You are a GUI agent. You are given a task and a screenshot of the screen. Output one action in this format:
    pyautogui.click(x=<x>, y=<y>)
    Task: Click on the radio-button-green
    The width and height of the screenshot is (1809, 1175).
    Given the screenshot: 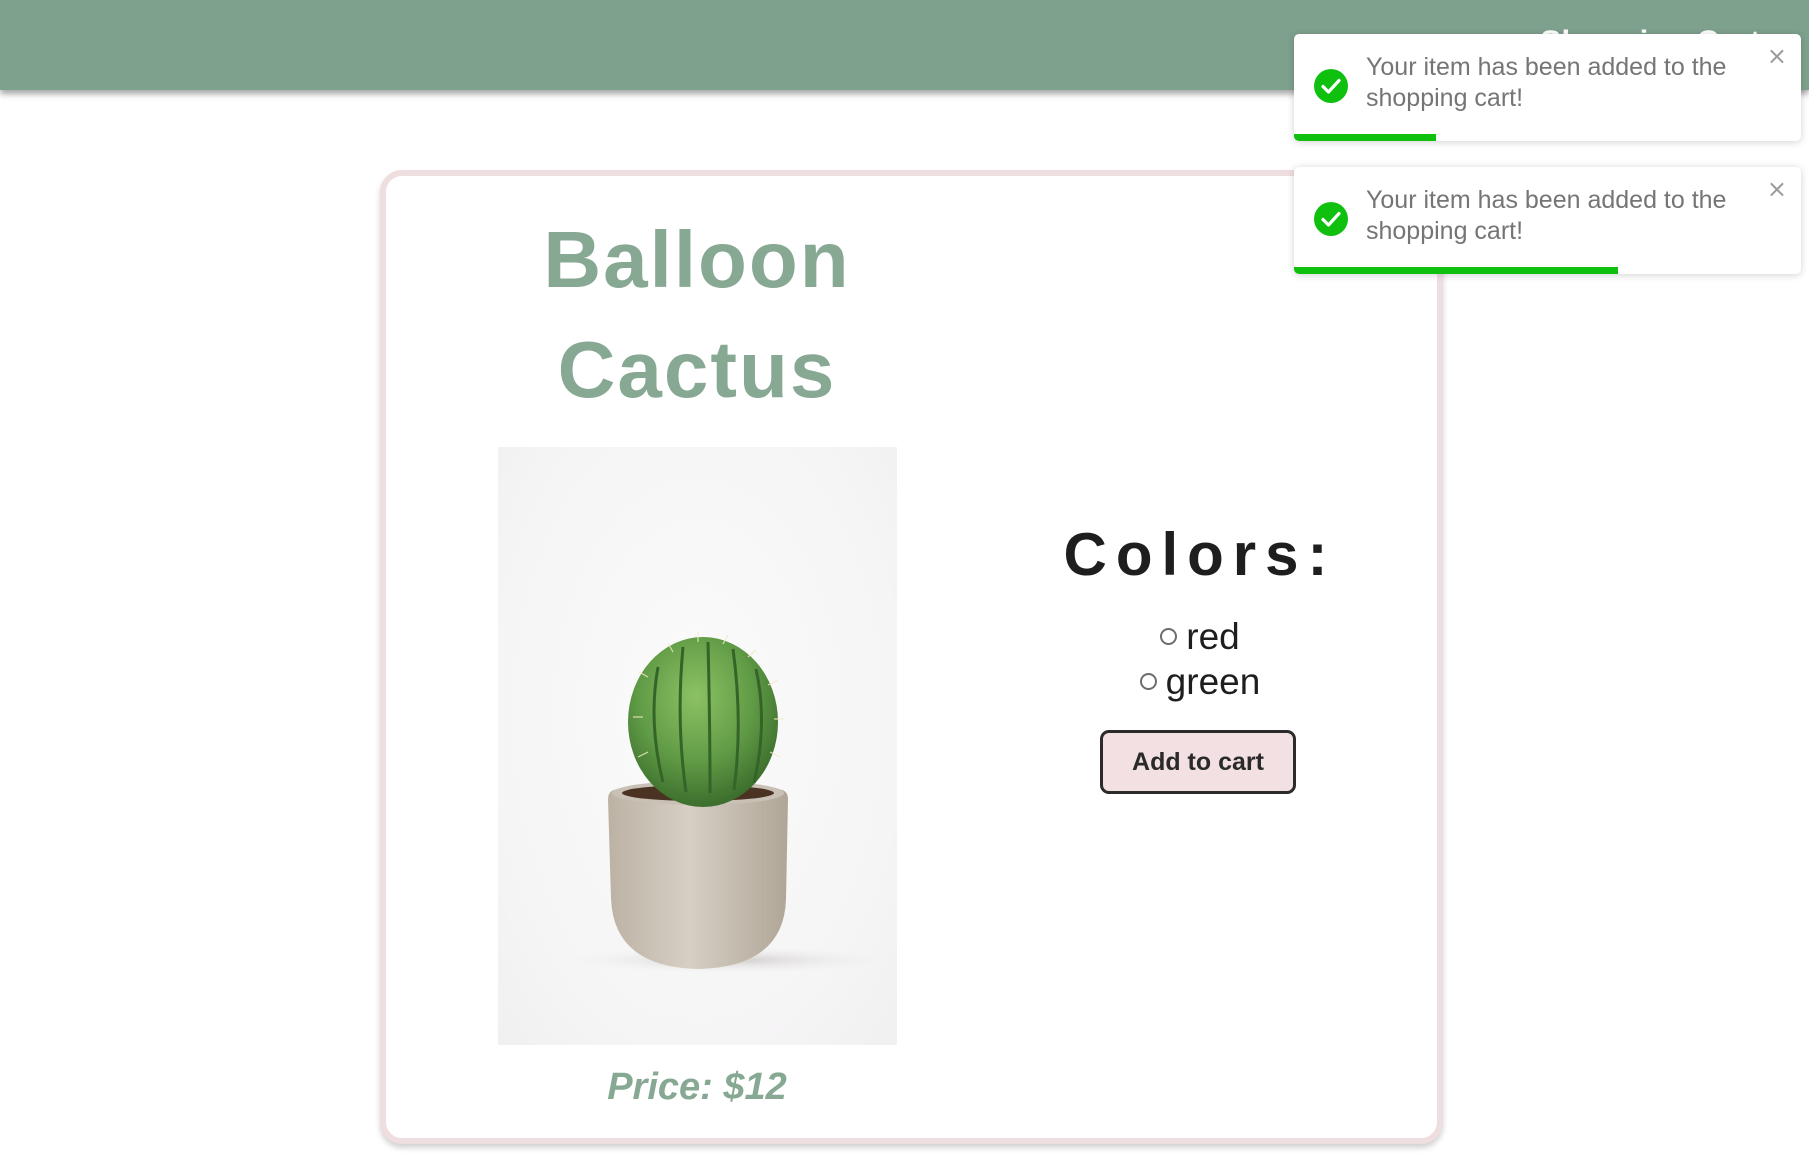 What is the action you would take?
    pyautogui.click(x=1148, y=681)
    